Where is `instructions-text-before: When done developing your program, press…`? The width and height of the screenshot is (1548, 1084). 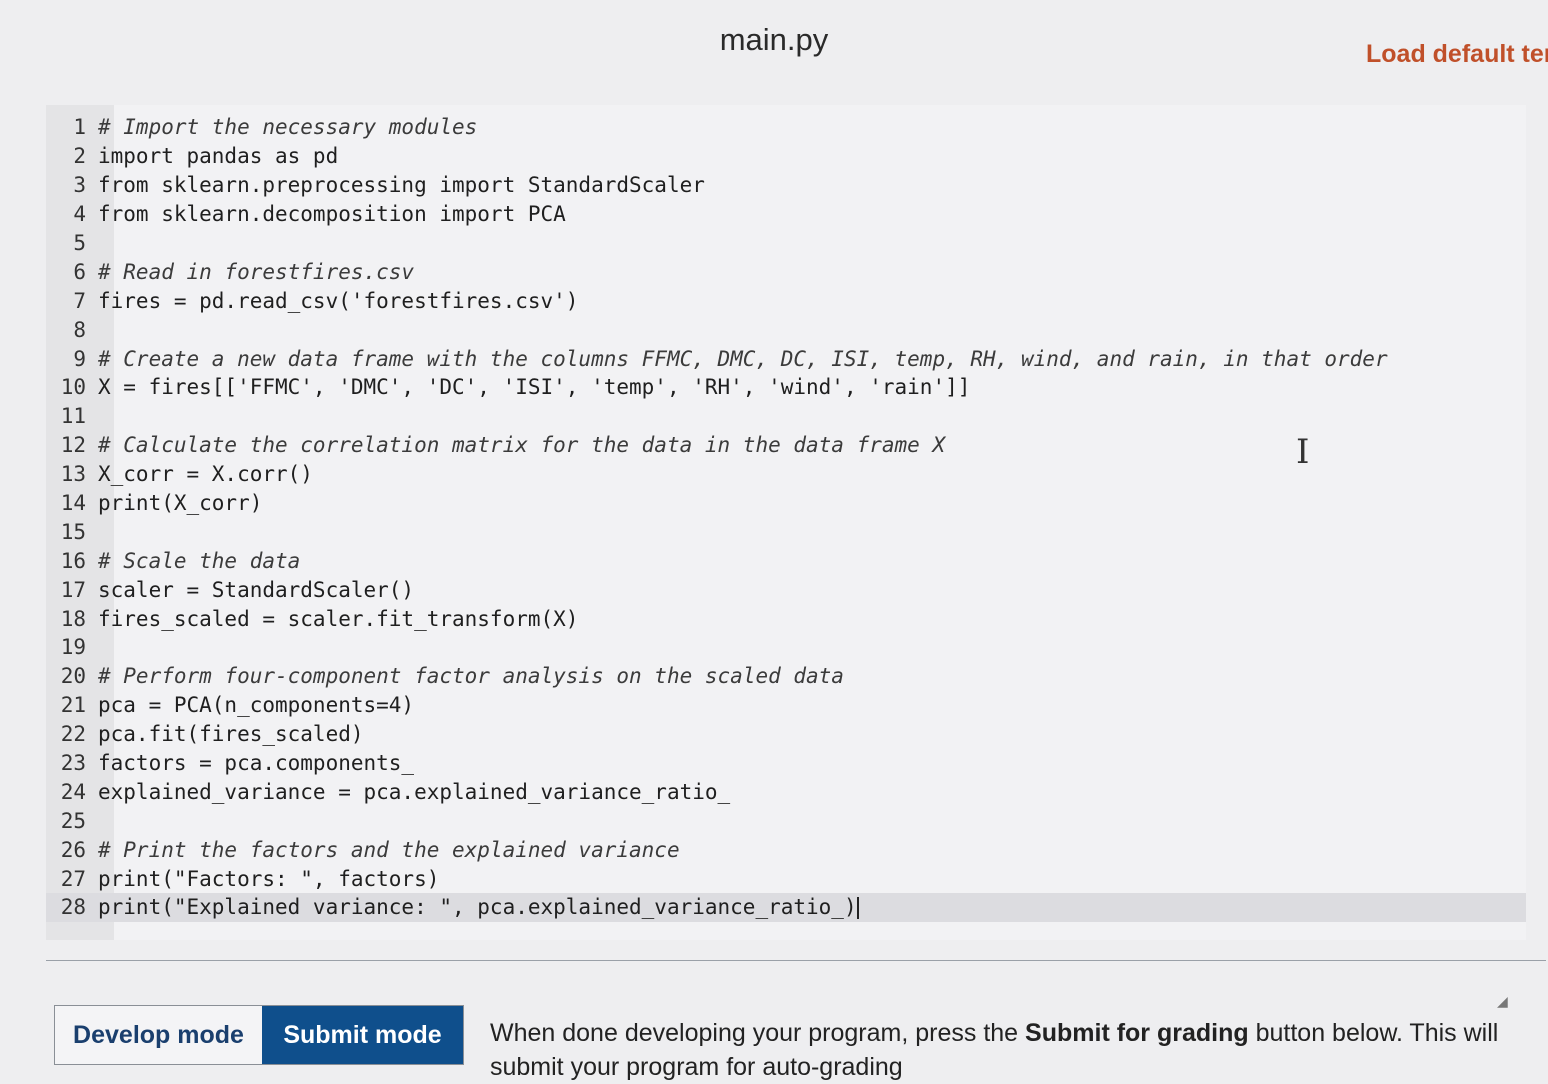
instructions-text-before: When done developing your program, press… is located at coordinates (758, 1033).